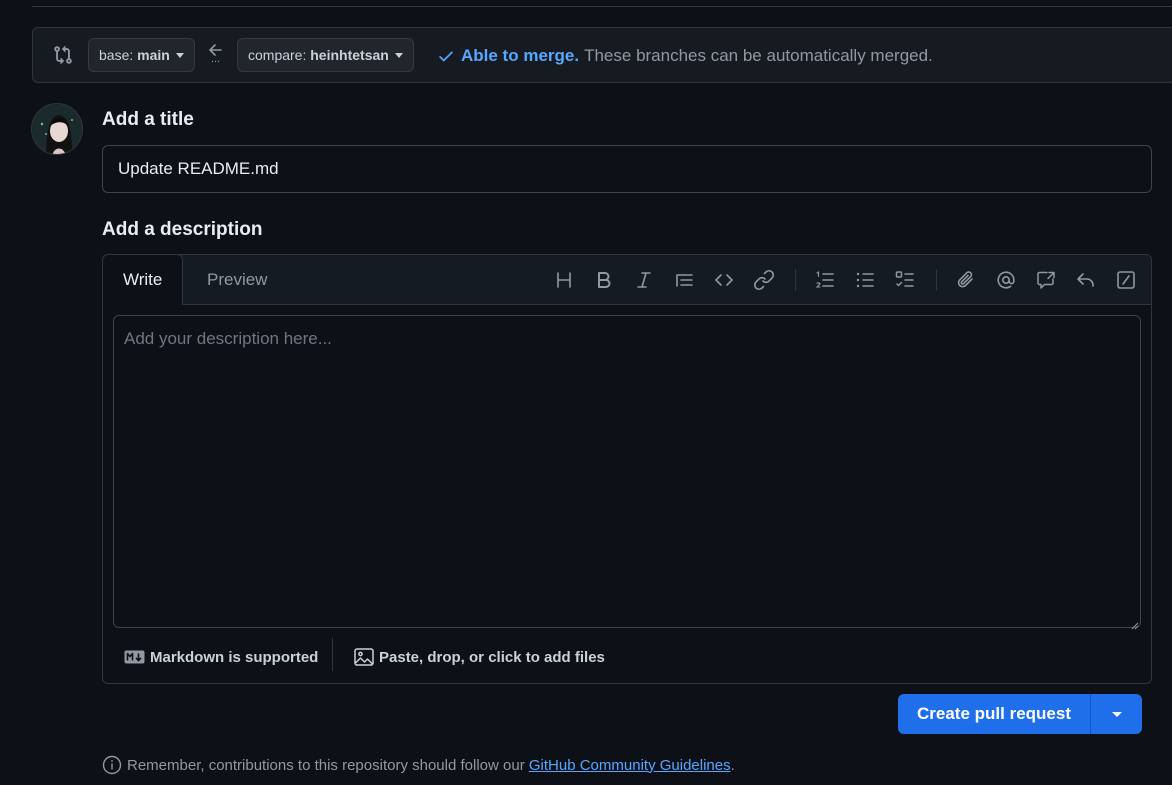 The width and height of the screenshot is (1172, 785). Describe the element at coordinates (905, 280) in the screenshot. I see `task-list-icon` at that location.